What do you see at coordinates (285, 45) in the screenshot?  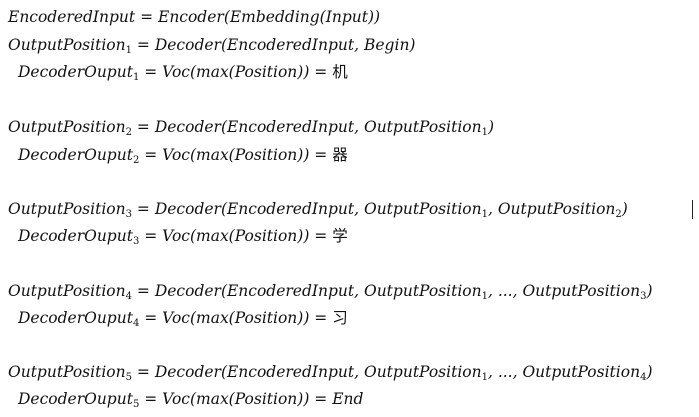 I see `equation-rhs: Decoder(EncoderedInput, Begin)` at bounding box center [285, 45].